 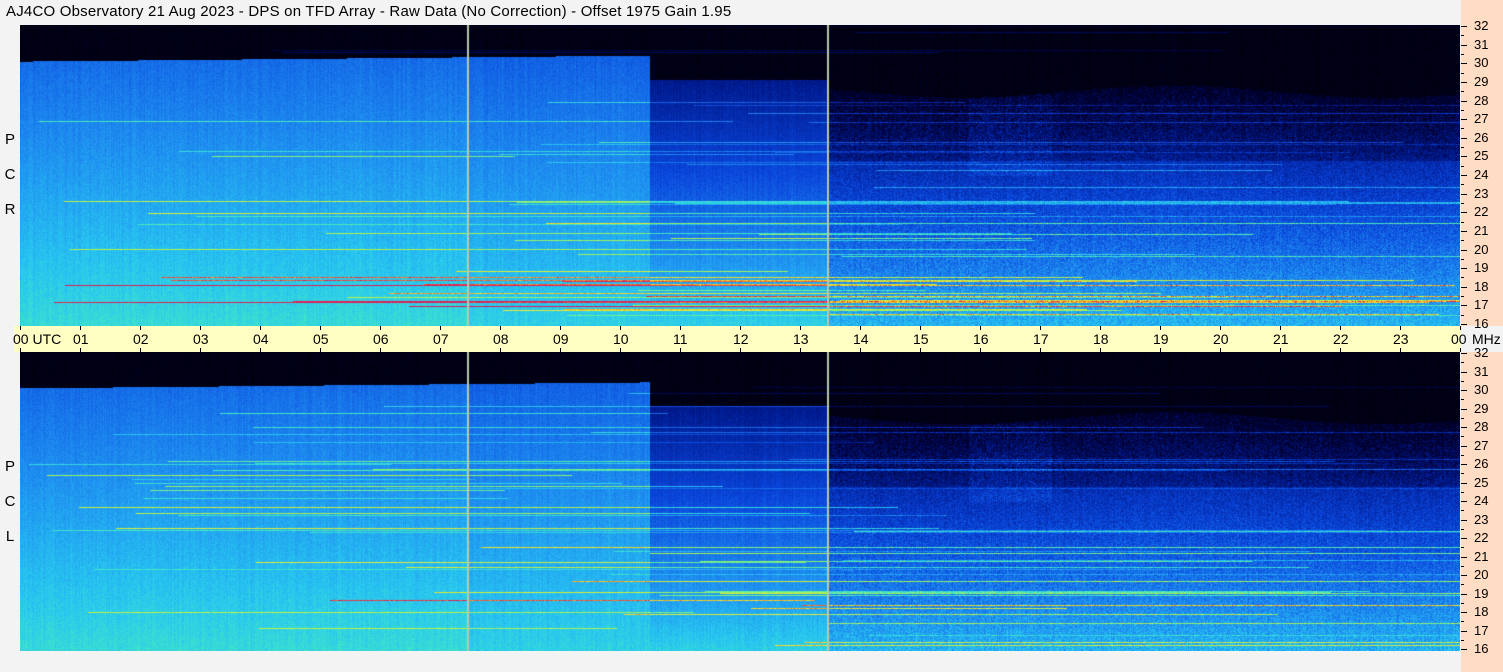 What do you see at coordinates (1481, 408) in the screenshot?
I see `frequency-tick-label: 29` at bounding box center [1481, 408].